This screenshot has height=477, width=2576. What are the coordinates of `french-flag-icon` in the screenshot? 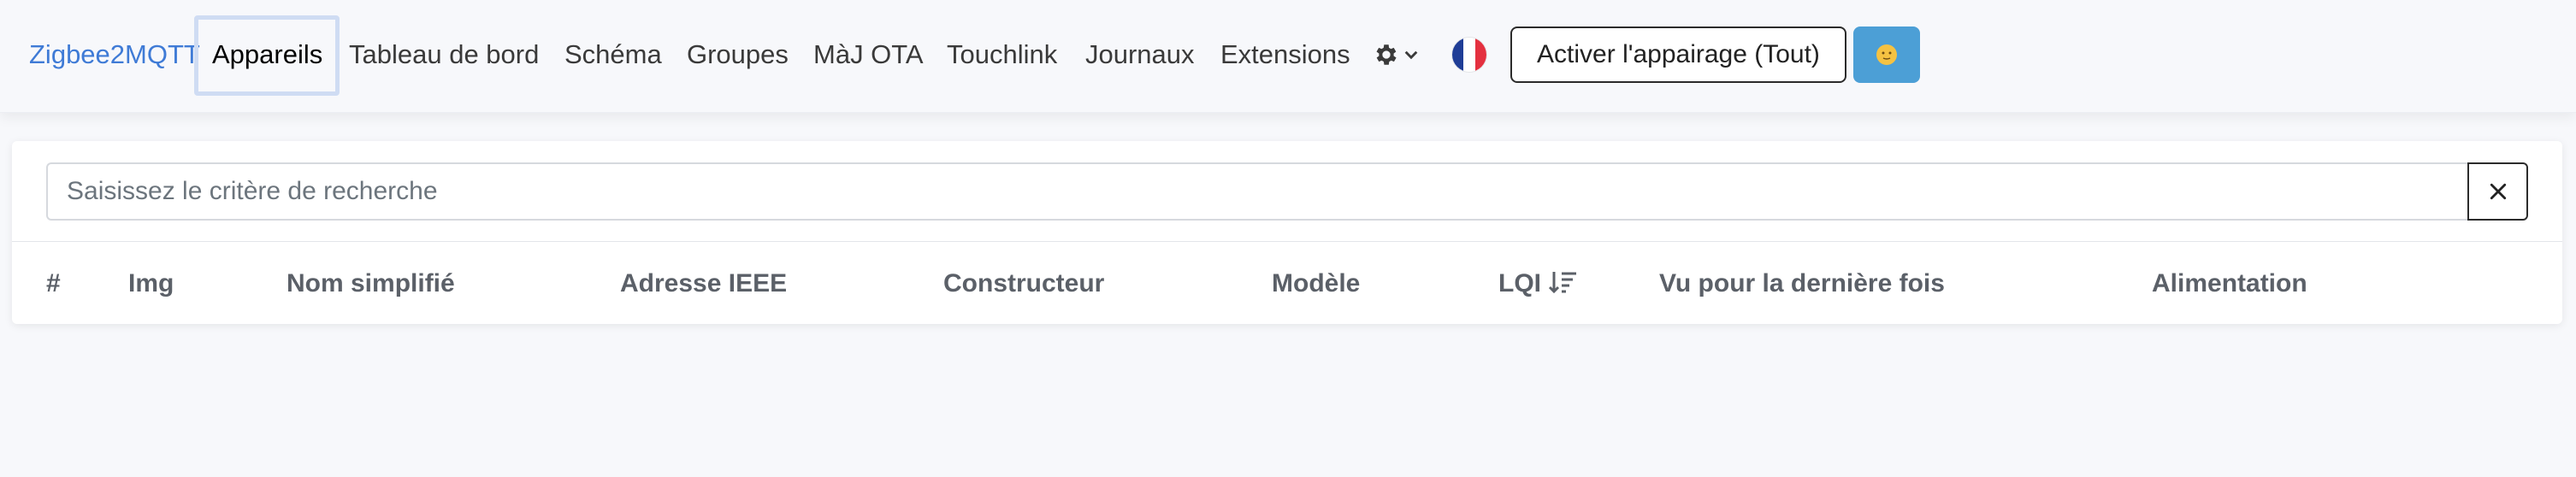 It's located at (1469, 55).